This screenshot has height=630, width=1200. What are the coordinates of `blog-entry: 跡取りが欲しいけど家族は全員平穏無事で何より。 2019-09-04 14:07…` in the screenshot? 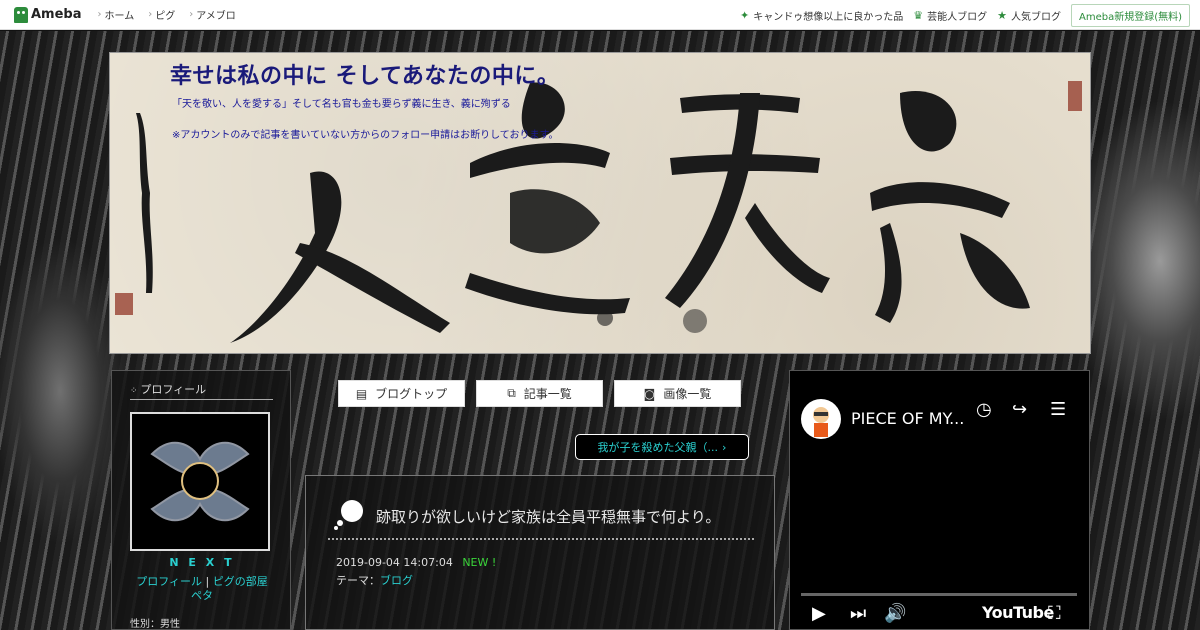 It's located at (540, 552).